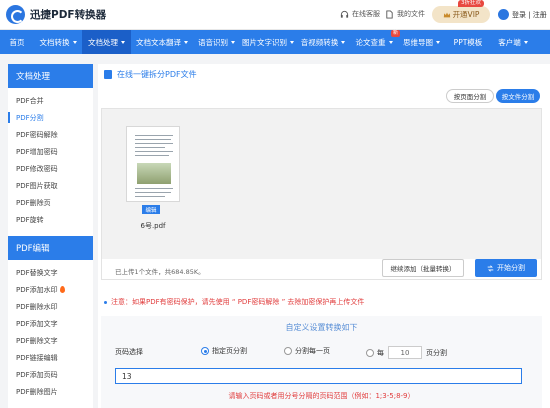 The image size is (550, 408). I want to click on vip-label: 开通VIP, so click(466, 14).